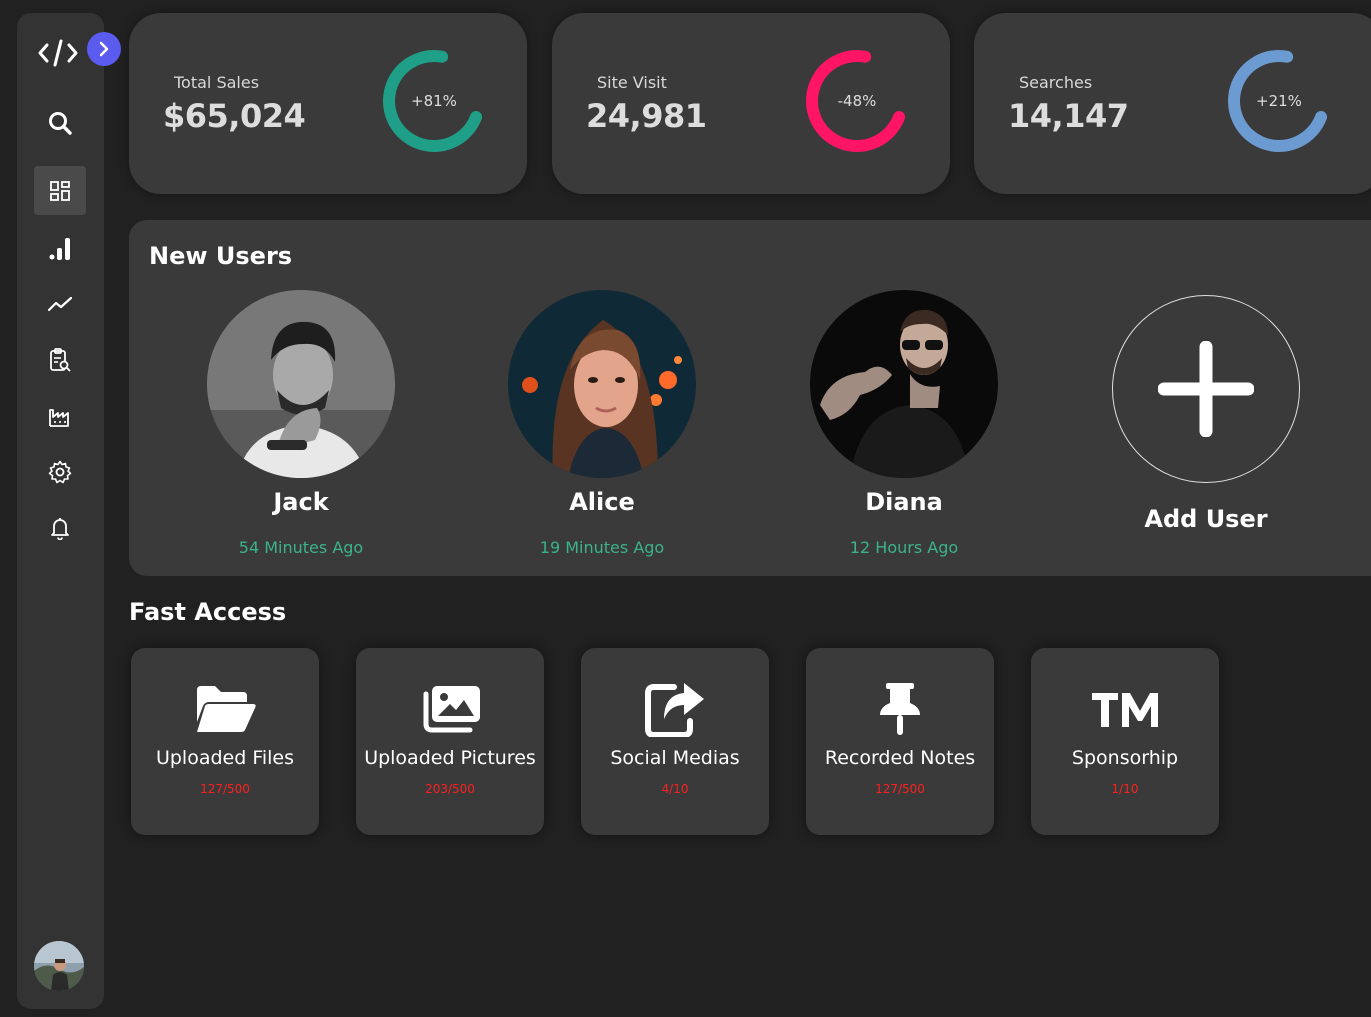 The height and width of the screenshot is (1017, 1371). What do you see at coordinates (60, 359) in the screenshot?
I see `report-search-icon` at bounding box center [60, 359].